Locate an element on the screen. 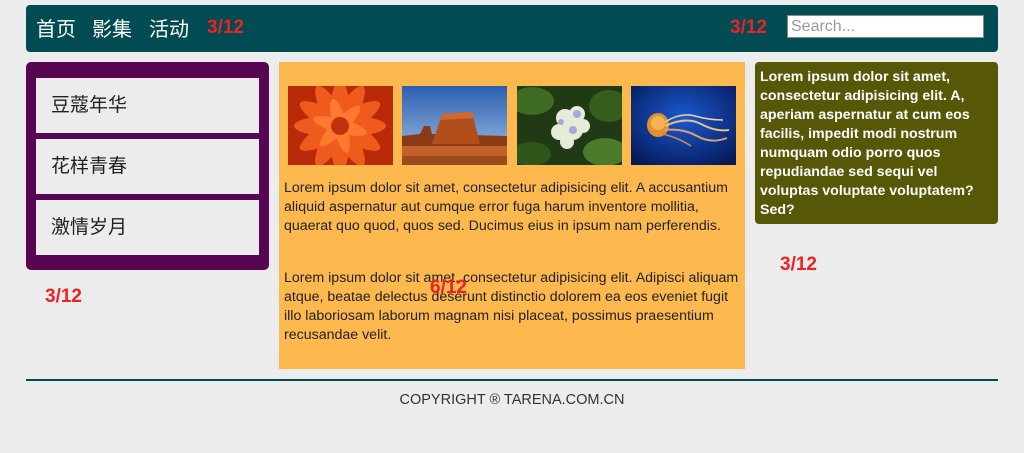 The width and height of the screenshot is (1024, 453). grid-label-sidebar: 3/12 is located at coordinates (63, 296).